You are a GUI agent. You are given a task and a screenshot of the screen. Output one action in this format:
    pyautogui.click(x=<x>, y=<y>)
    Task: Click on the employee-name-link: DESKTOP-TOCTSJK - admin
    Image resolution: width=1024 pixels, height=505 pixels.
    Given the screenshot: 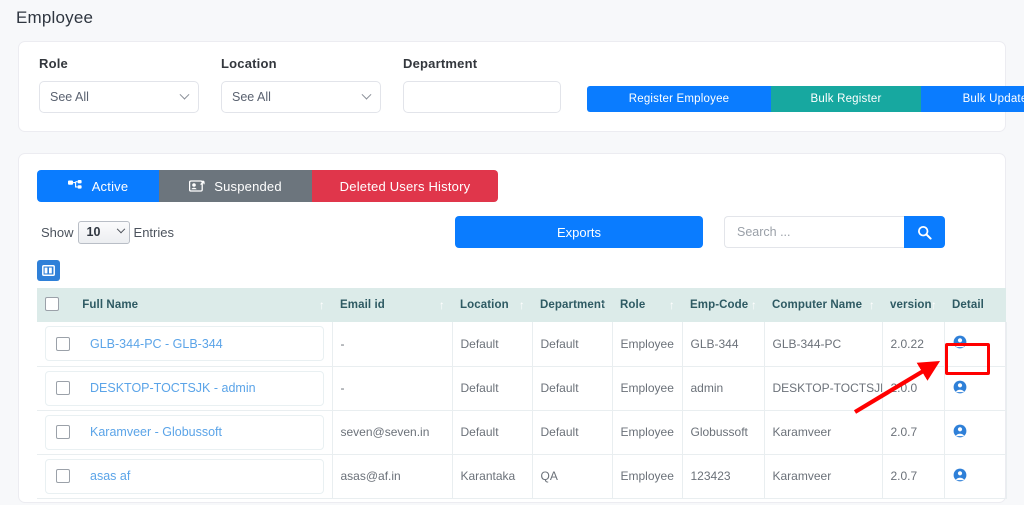 What is the action you would take?
    pyautogui.click(x=173, y=388)
    